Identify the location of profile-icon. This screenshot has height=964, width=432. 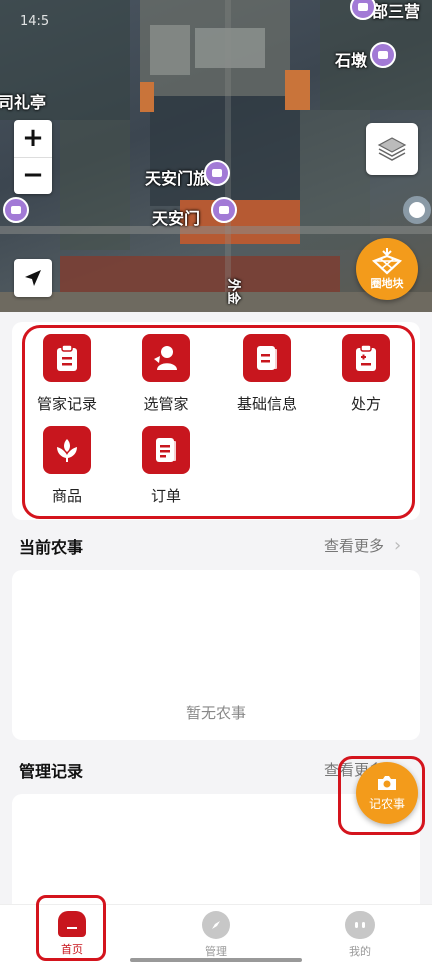
(360, 925).